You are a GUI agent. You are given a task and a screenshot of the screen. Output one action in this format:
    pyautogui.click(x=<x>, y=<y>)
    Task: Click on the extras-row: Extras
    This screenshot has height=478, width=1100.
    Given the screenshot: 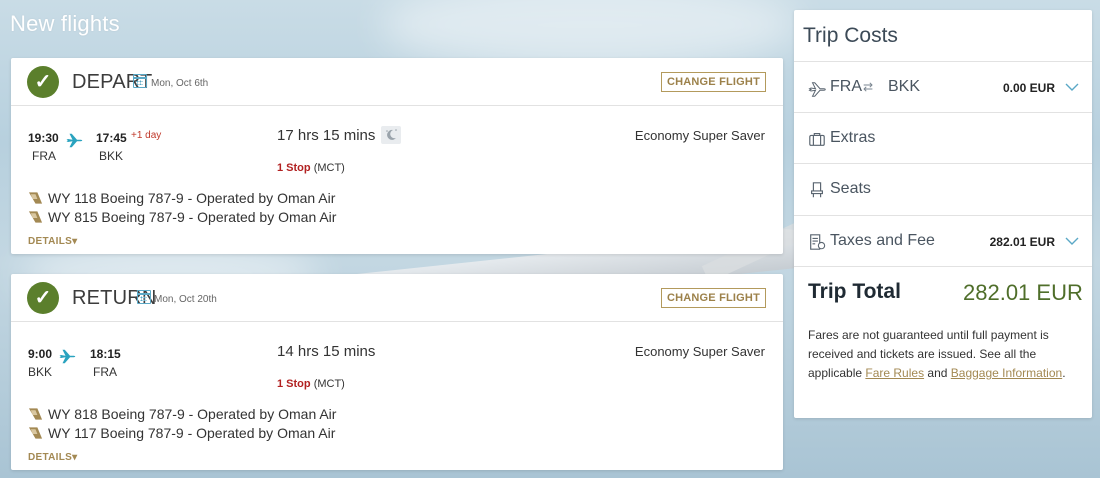 What is the action you would take?
    pyautogui.click(x=943, y=137)
    